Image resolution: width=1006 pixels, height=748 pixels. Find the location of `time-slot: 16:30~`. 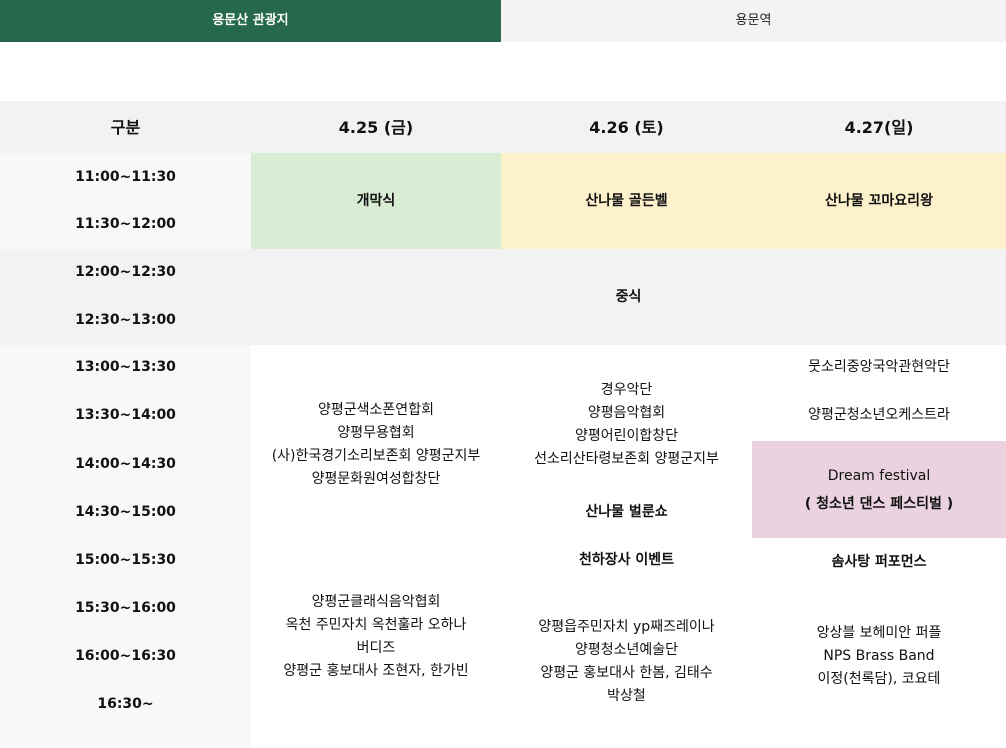

time-slot: 16:30~ is located at coordinates (125, 704).